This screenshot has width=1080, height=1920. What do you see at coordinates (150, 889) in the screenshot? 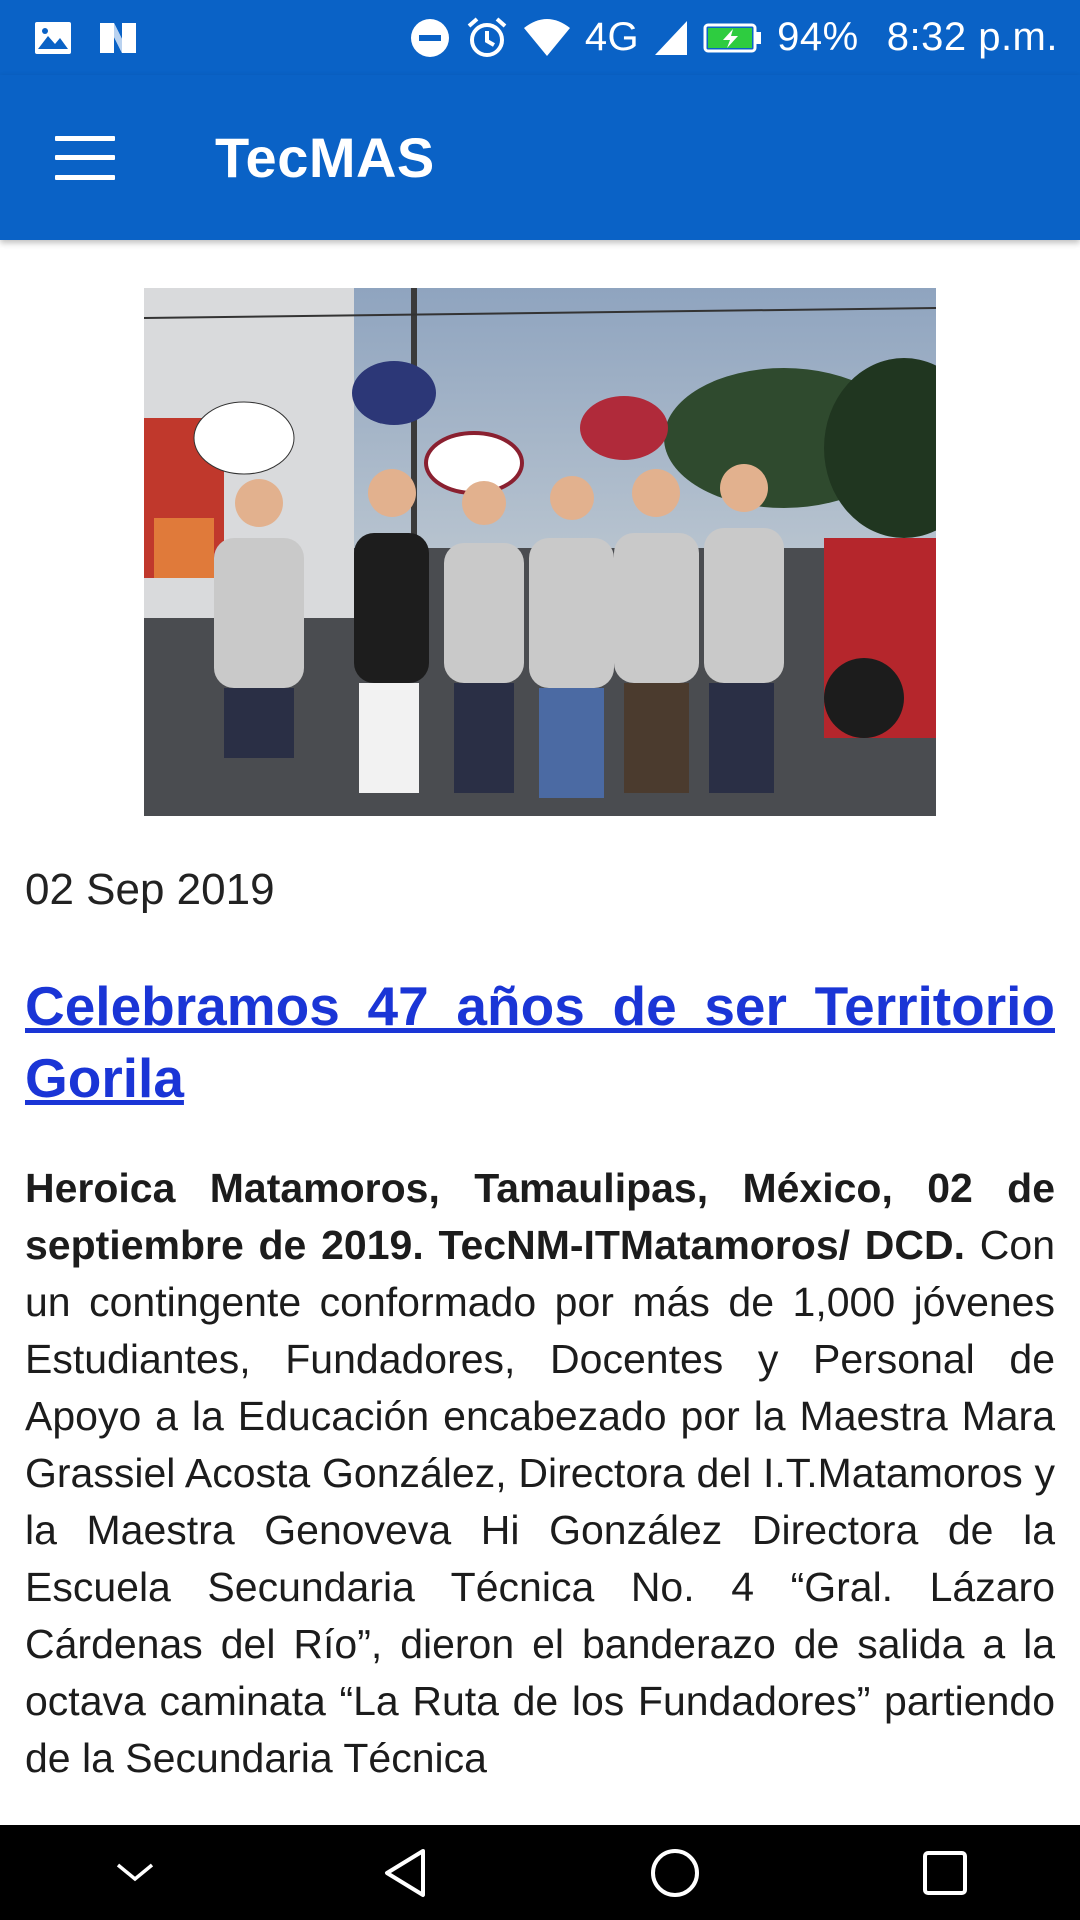
I see `article-date: 02 Sep 2019` at bounding box center [150, 889].